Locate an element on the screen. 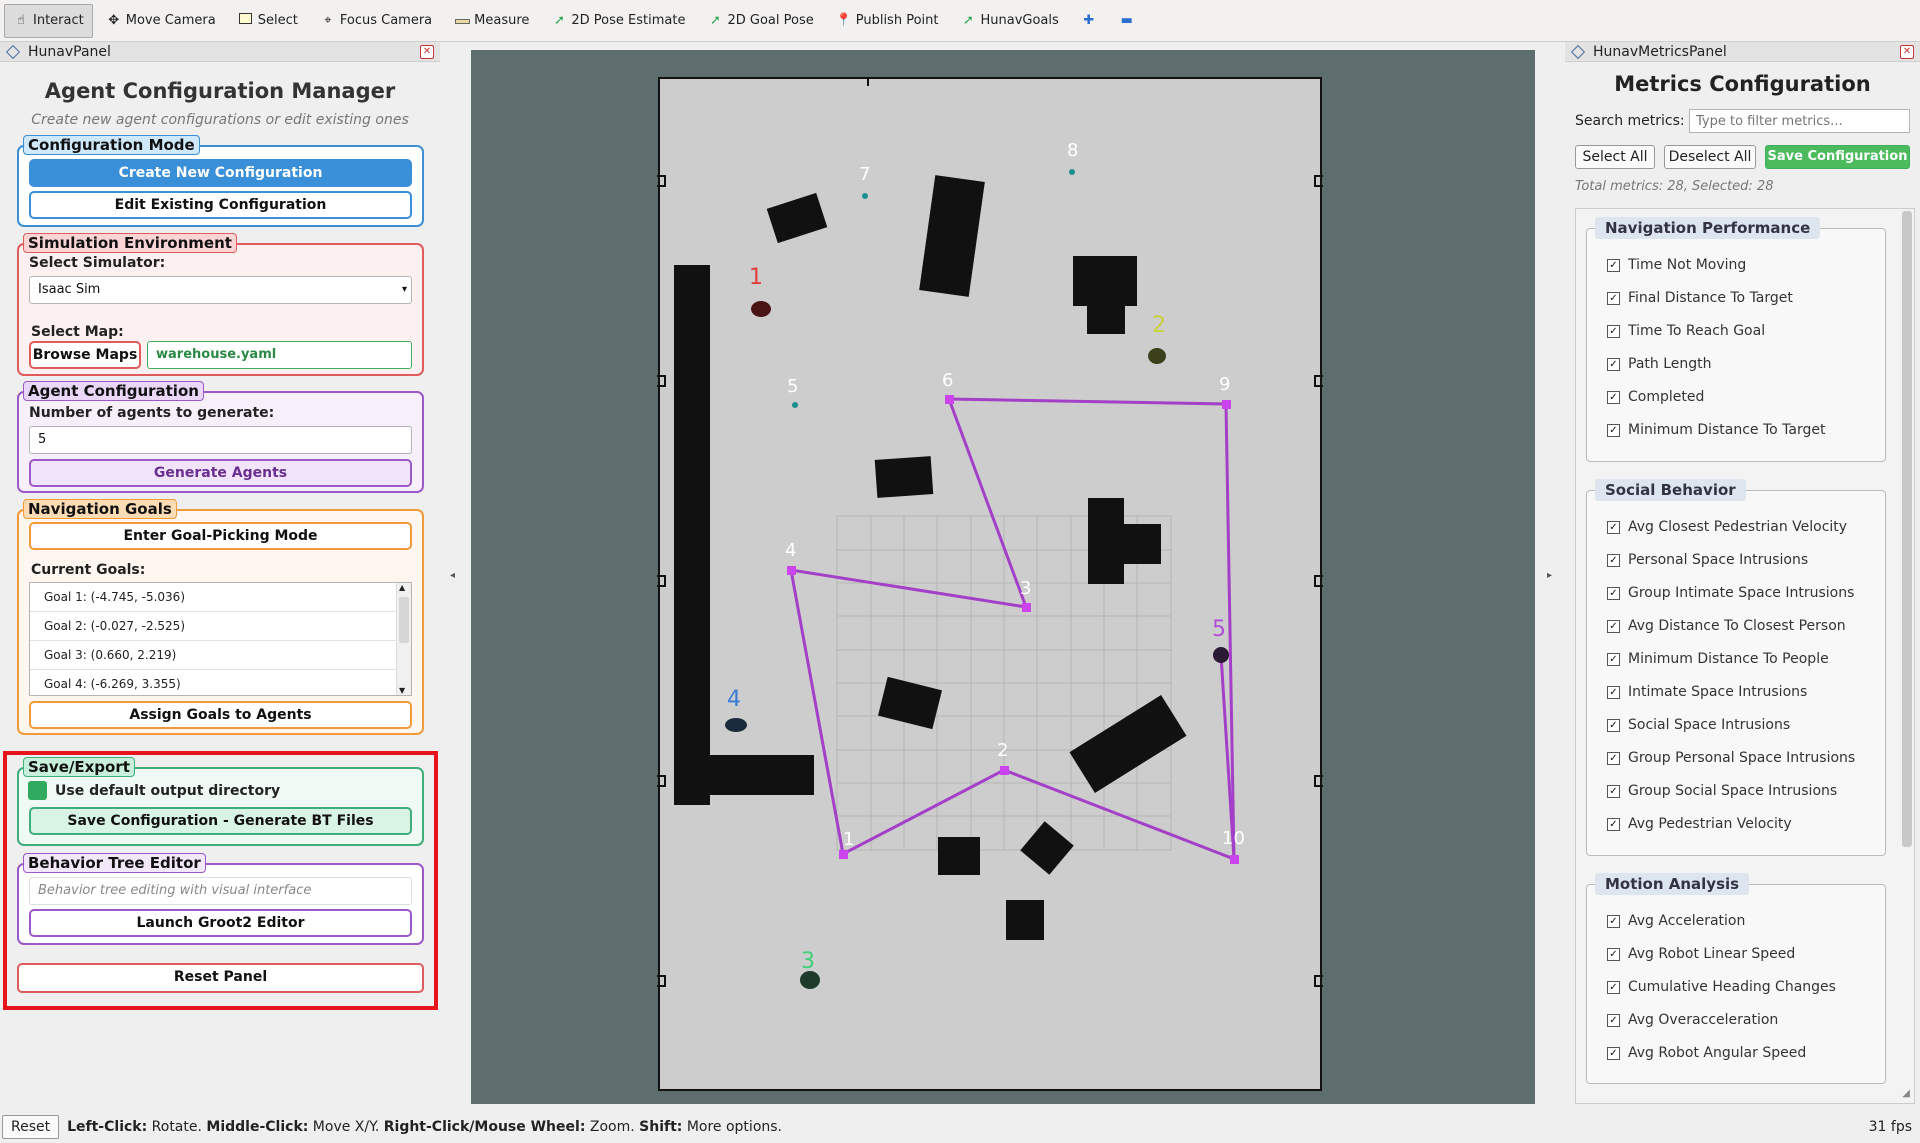  edit-config-button: Edit Existing Configuration is located at coordinates (220, 205).